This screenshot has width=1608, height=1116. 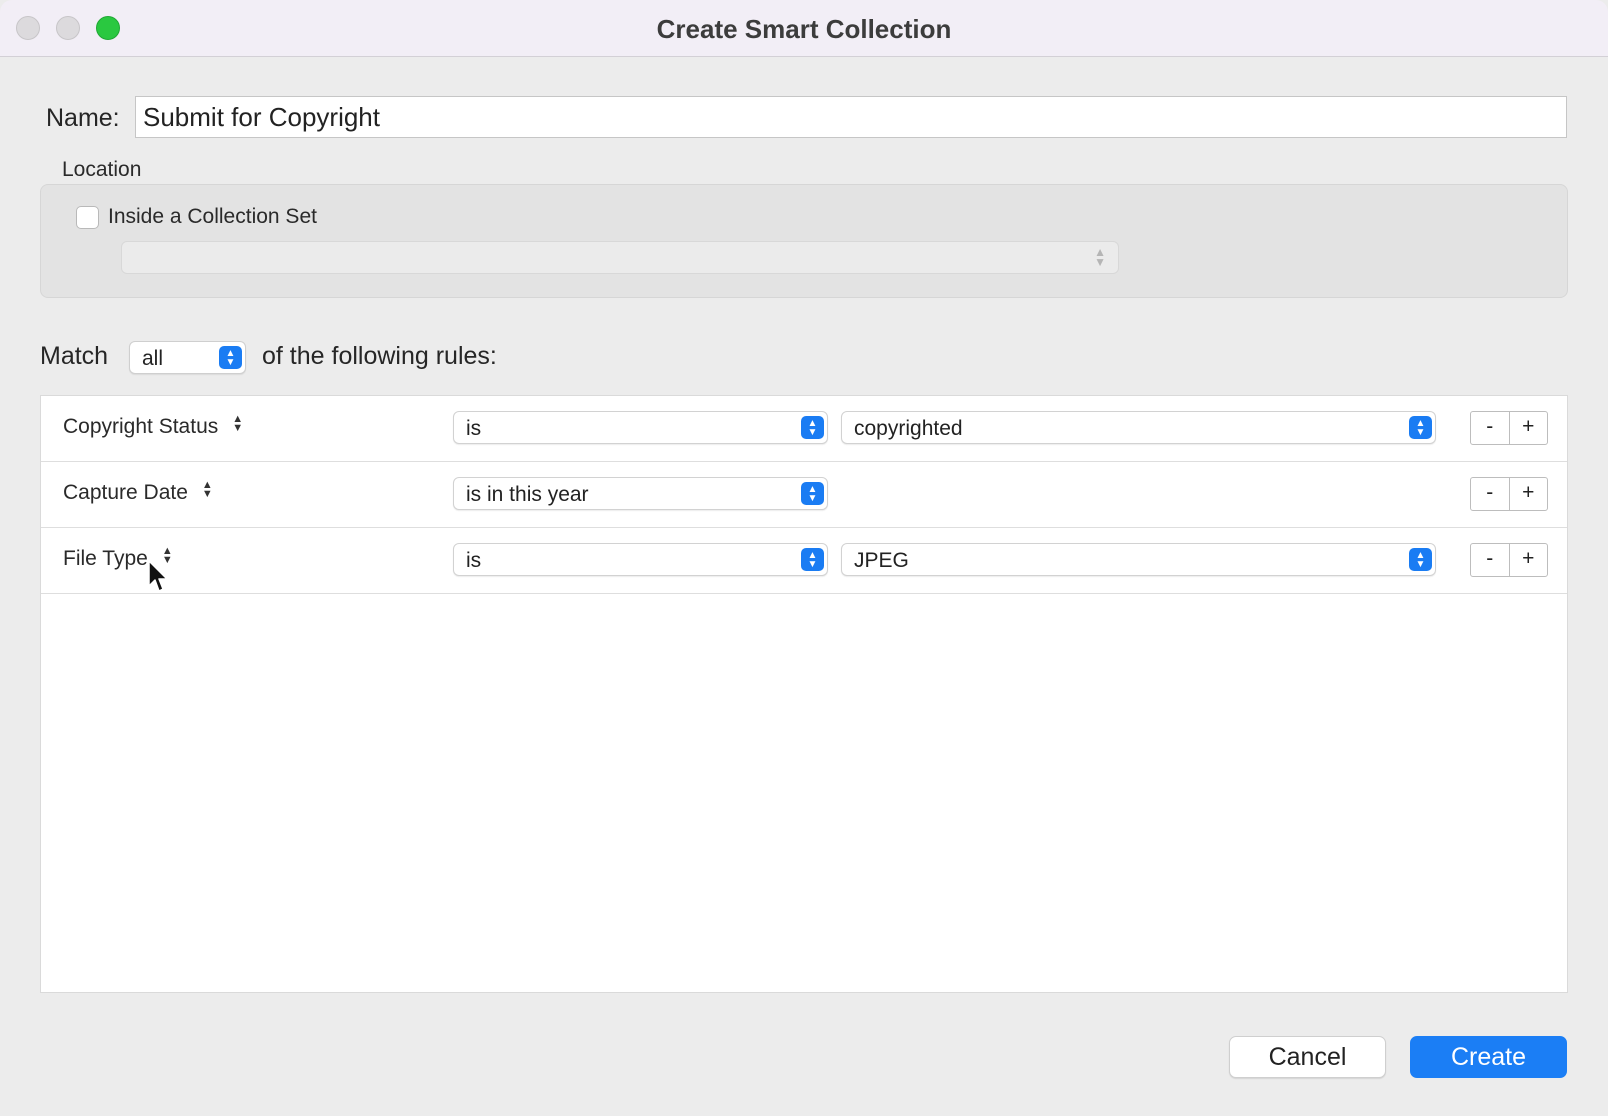 I want to click on name-label: Name:, so click(x=83, y=118).